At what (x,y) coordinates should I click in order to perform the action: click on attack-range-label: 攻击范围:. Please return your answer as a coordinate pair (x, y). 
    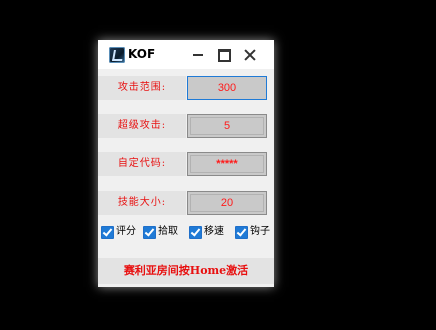
    Looking at the image, I should click on (142, 88).